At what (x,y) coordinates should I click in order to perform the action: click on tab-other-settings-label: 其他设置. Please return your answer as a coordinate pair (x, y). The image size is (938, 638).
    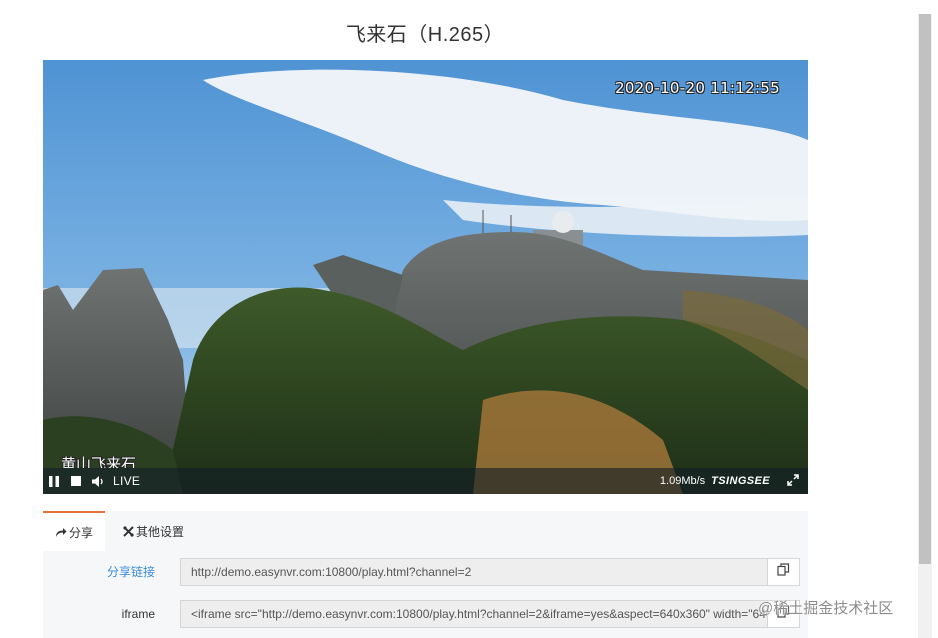
    Looking at the image, I should click on (160, 531).